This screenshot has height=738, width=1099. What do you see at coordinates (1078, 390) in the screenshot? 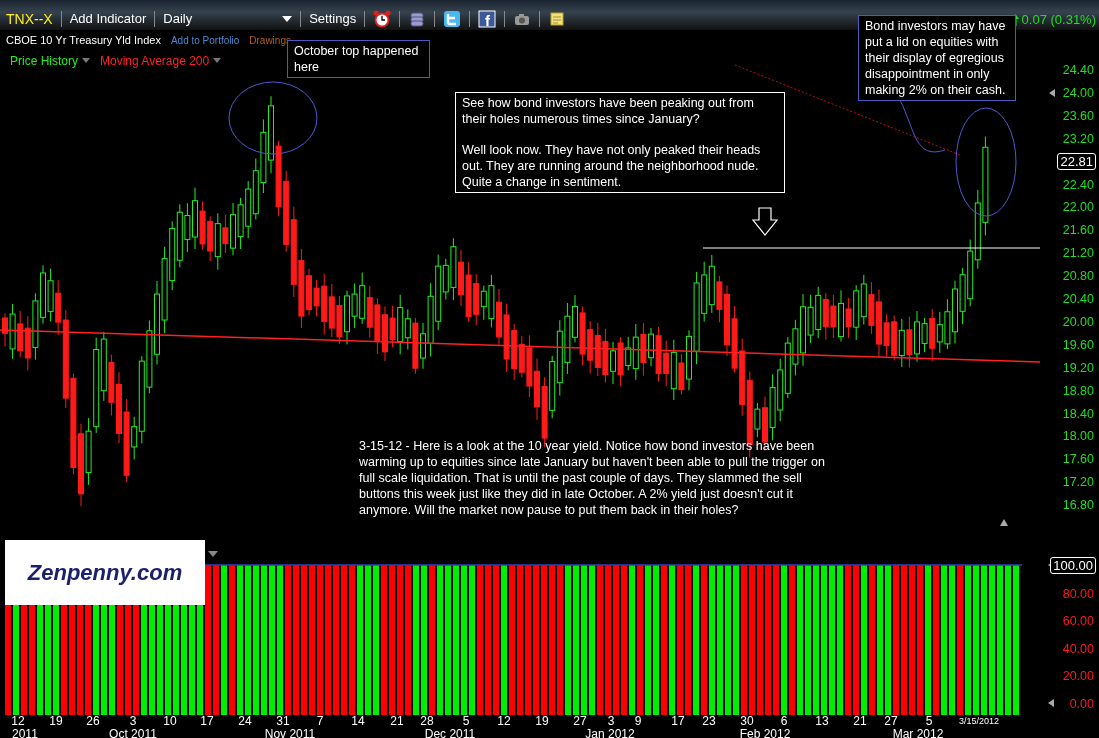
I see `axis-label: 18.80` at bounding box center [1078, 390].